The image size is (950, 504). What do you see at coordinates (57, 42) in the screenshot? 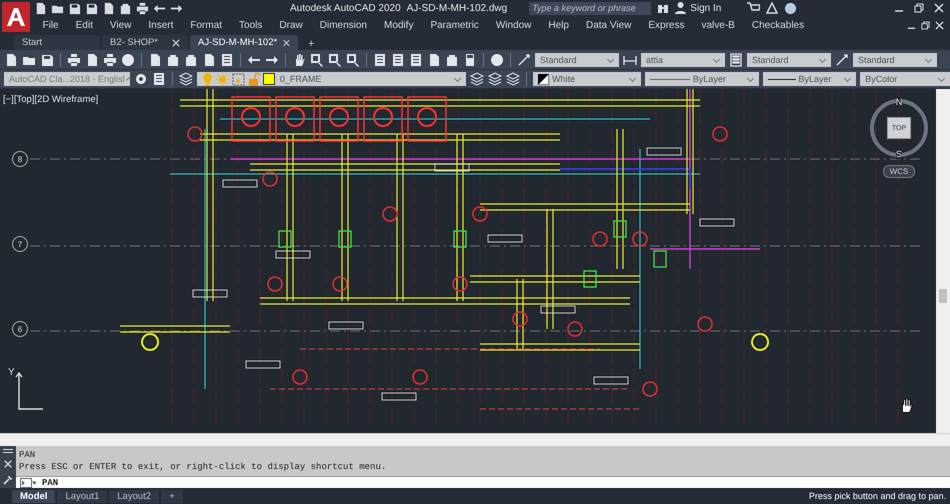
I see `document-tab: Start` at bounding box center [57, 42].